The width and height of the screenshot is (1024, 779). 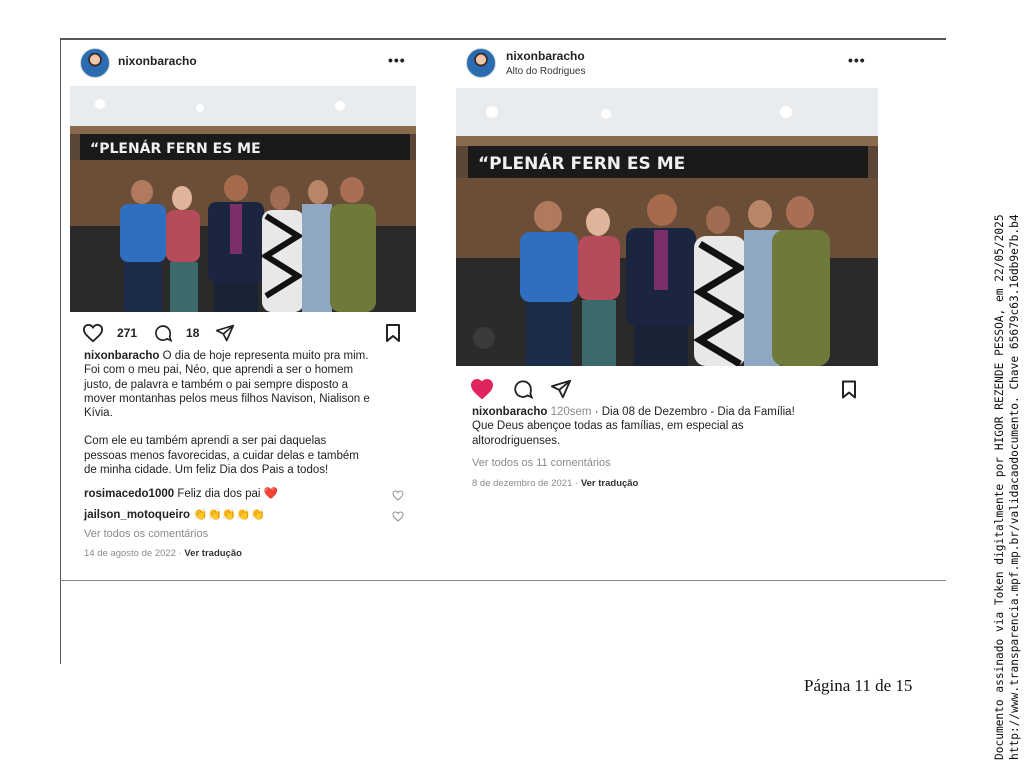 What do you see at coordinates (264, 356) in the screenshot?
I see `caption-line: O dia de hoje representa muito pra mim.` at bounding box center [264, 356].